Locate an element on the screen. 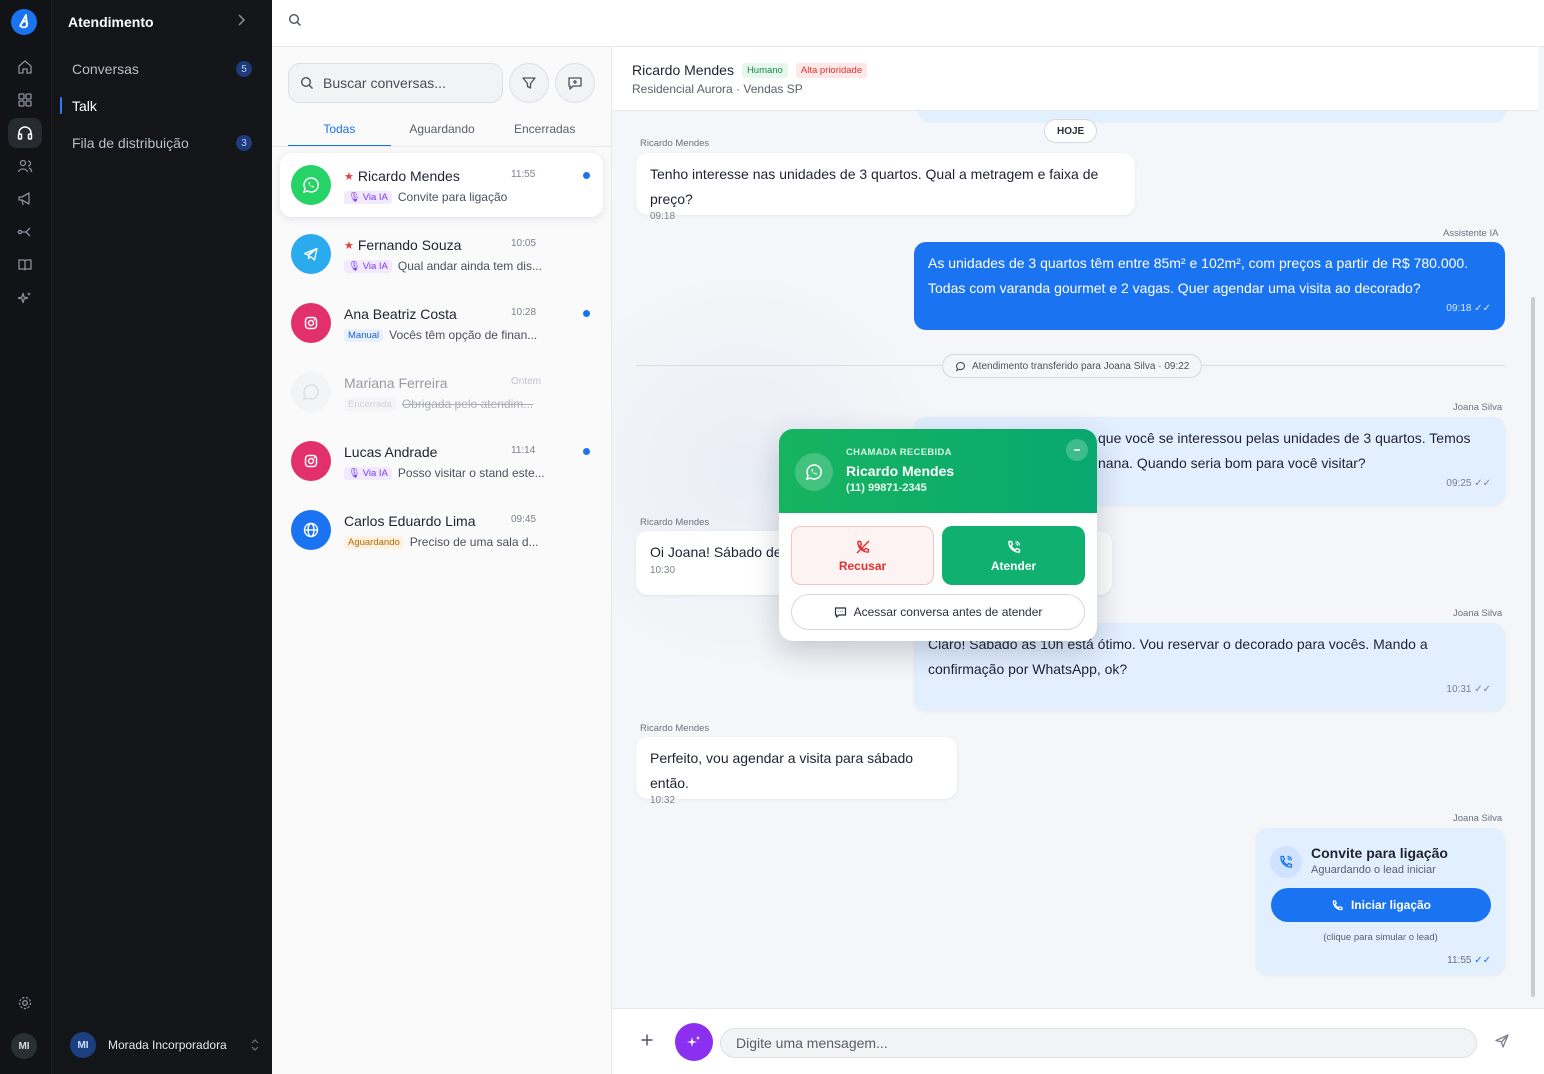 Image resolution: width=1544 pixels, height=1074 pixels. phone-icon is located at coordinates (1337, 904).